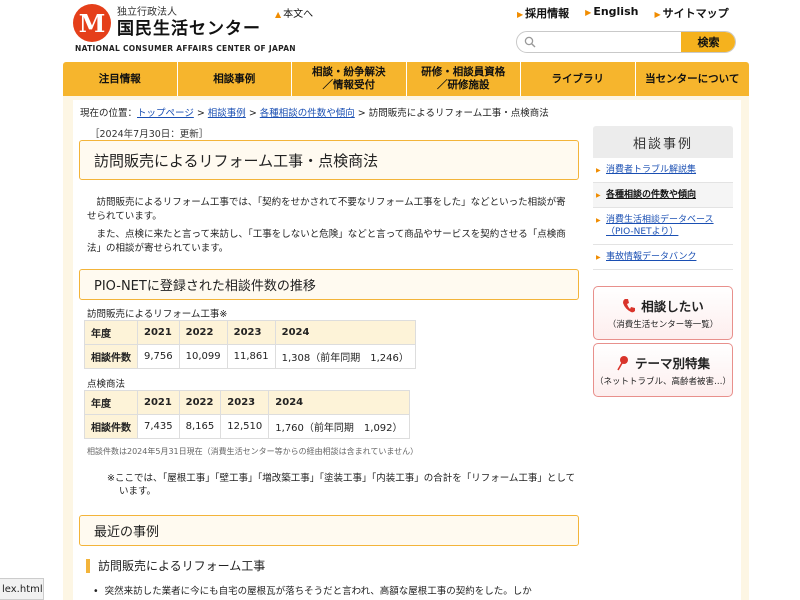  Describe the element at coordinates (663, 142) in the screenshot. I see `sidebar-heading: 相談事例` at that location.